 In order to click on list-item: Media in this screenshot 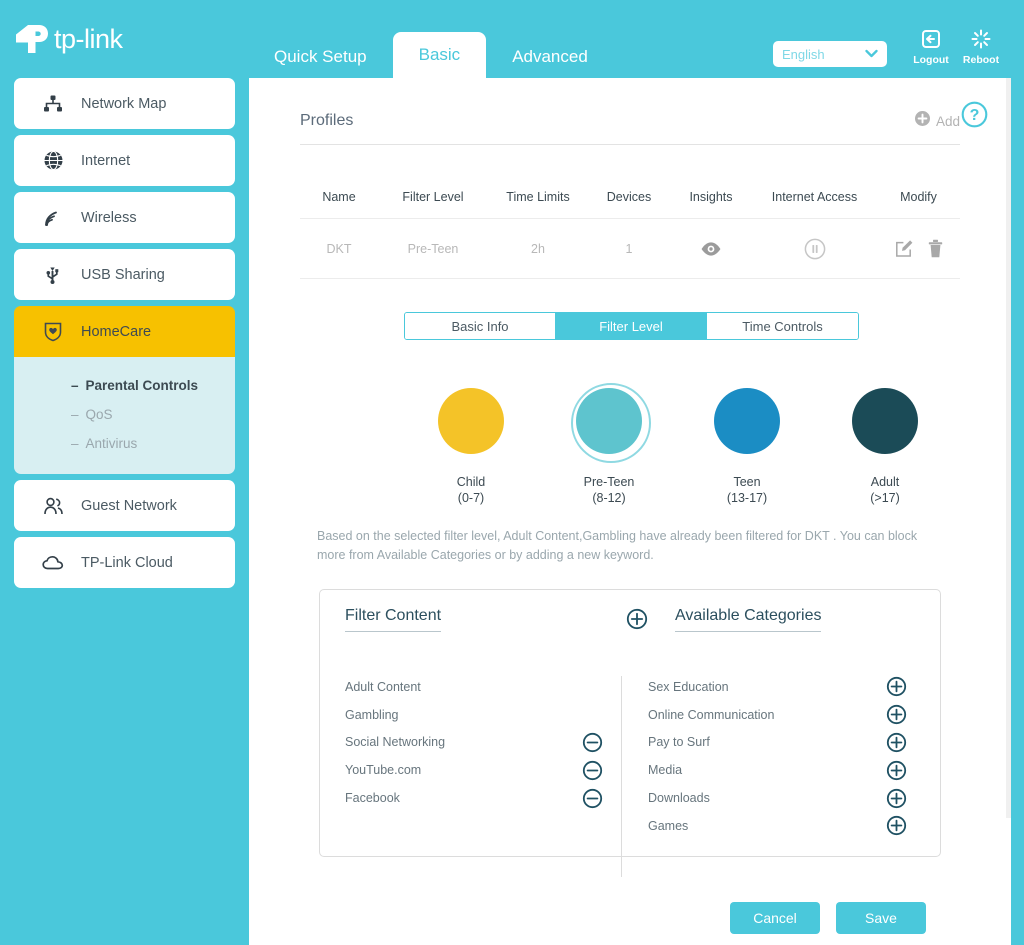, I will do `click(782, 770)`.